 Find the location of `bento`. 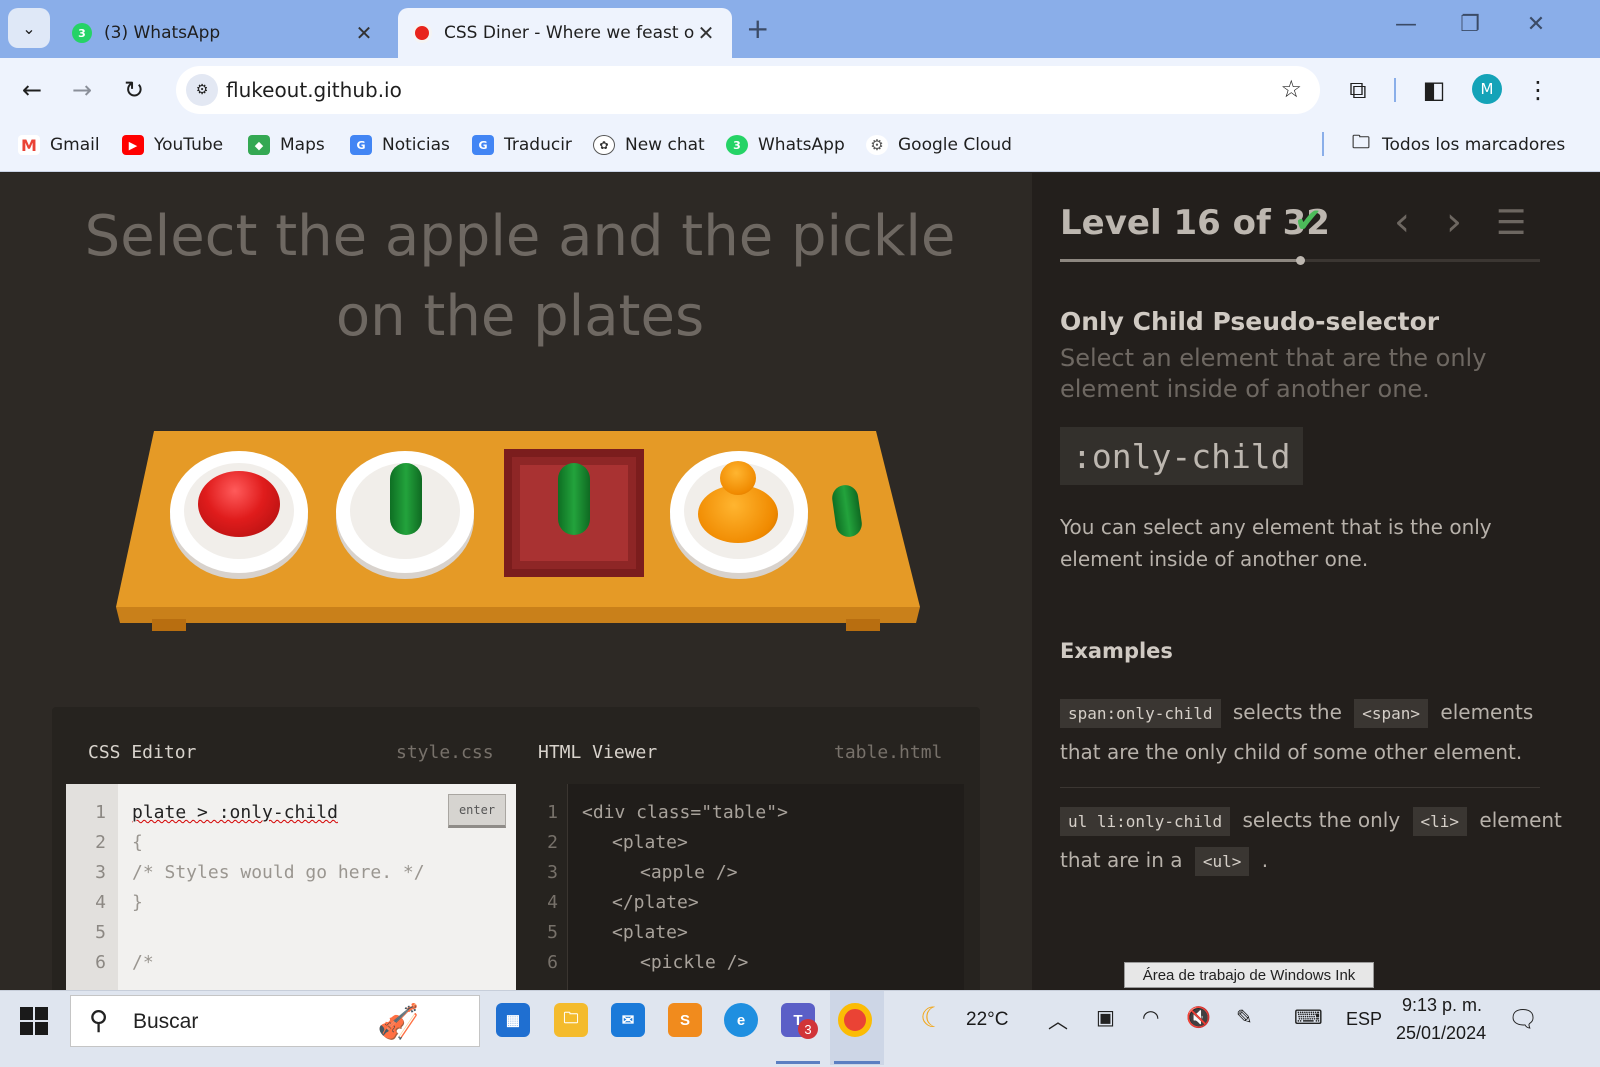

bento is located at coordinates (574, 513).